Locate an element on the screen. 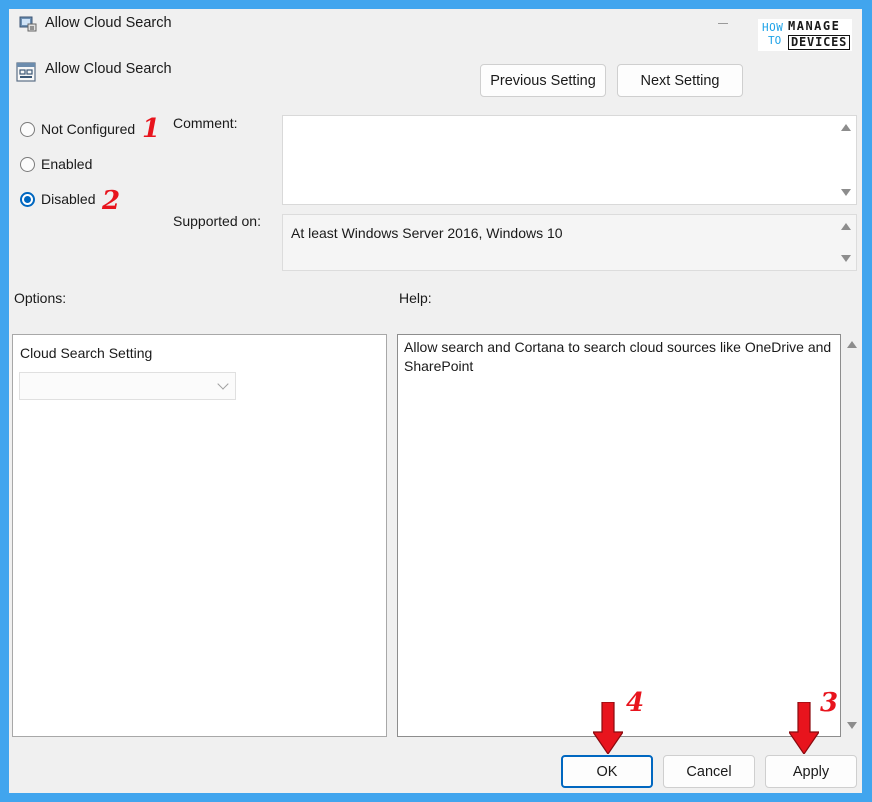 This screenshot has width=872, height=802. policy-editor-icon is located at coordinates (28, 24).